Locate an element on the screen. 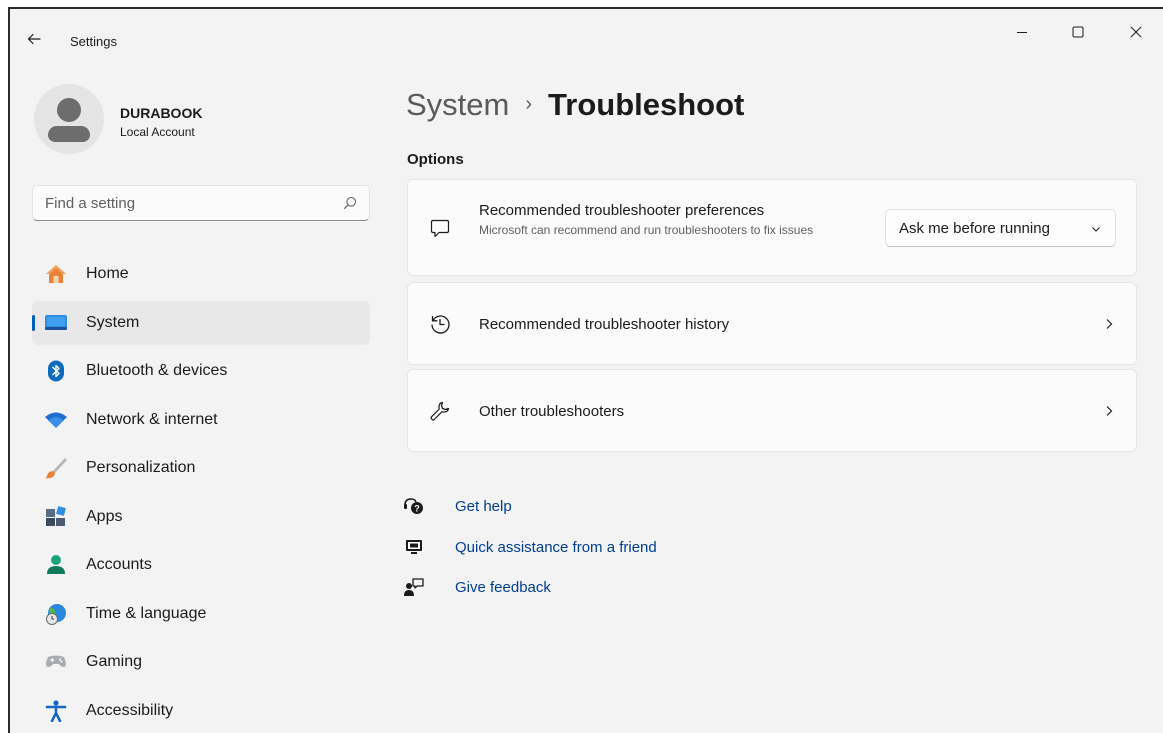 The height and width of the screenshot is (733, 1163). sidebar-item-apps: Apps is located at coordinates (201, 517).